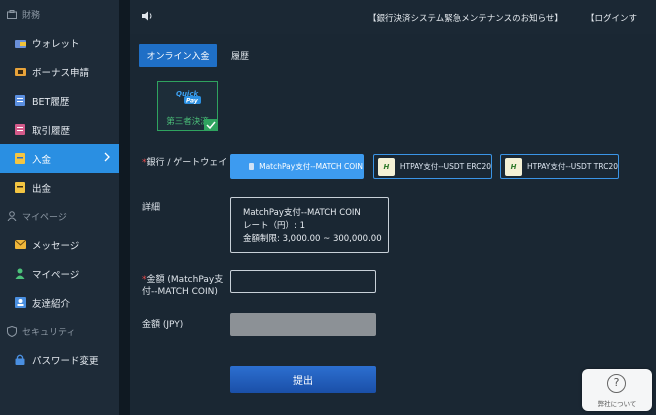 This screenshot has height=415, width=656. I want to click on sidebar-item-label: ボーナス申請, so click(61, 73).